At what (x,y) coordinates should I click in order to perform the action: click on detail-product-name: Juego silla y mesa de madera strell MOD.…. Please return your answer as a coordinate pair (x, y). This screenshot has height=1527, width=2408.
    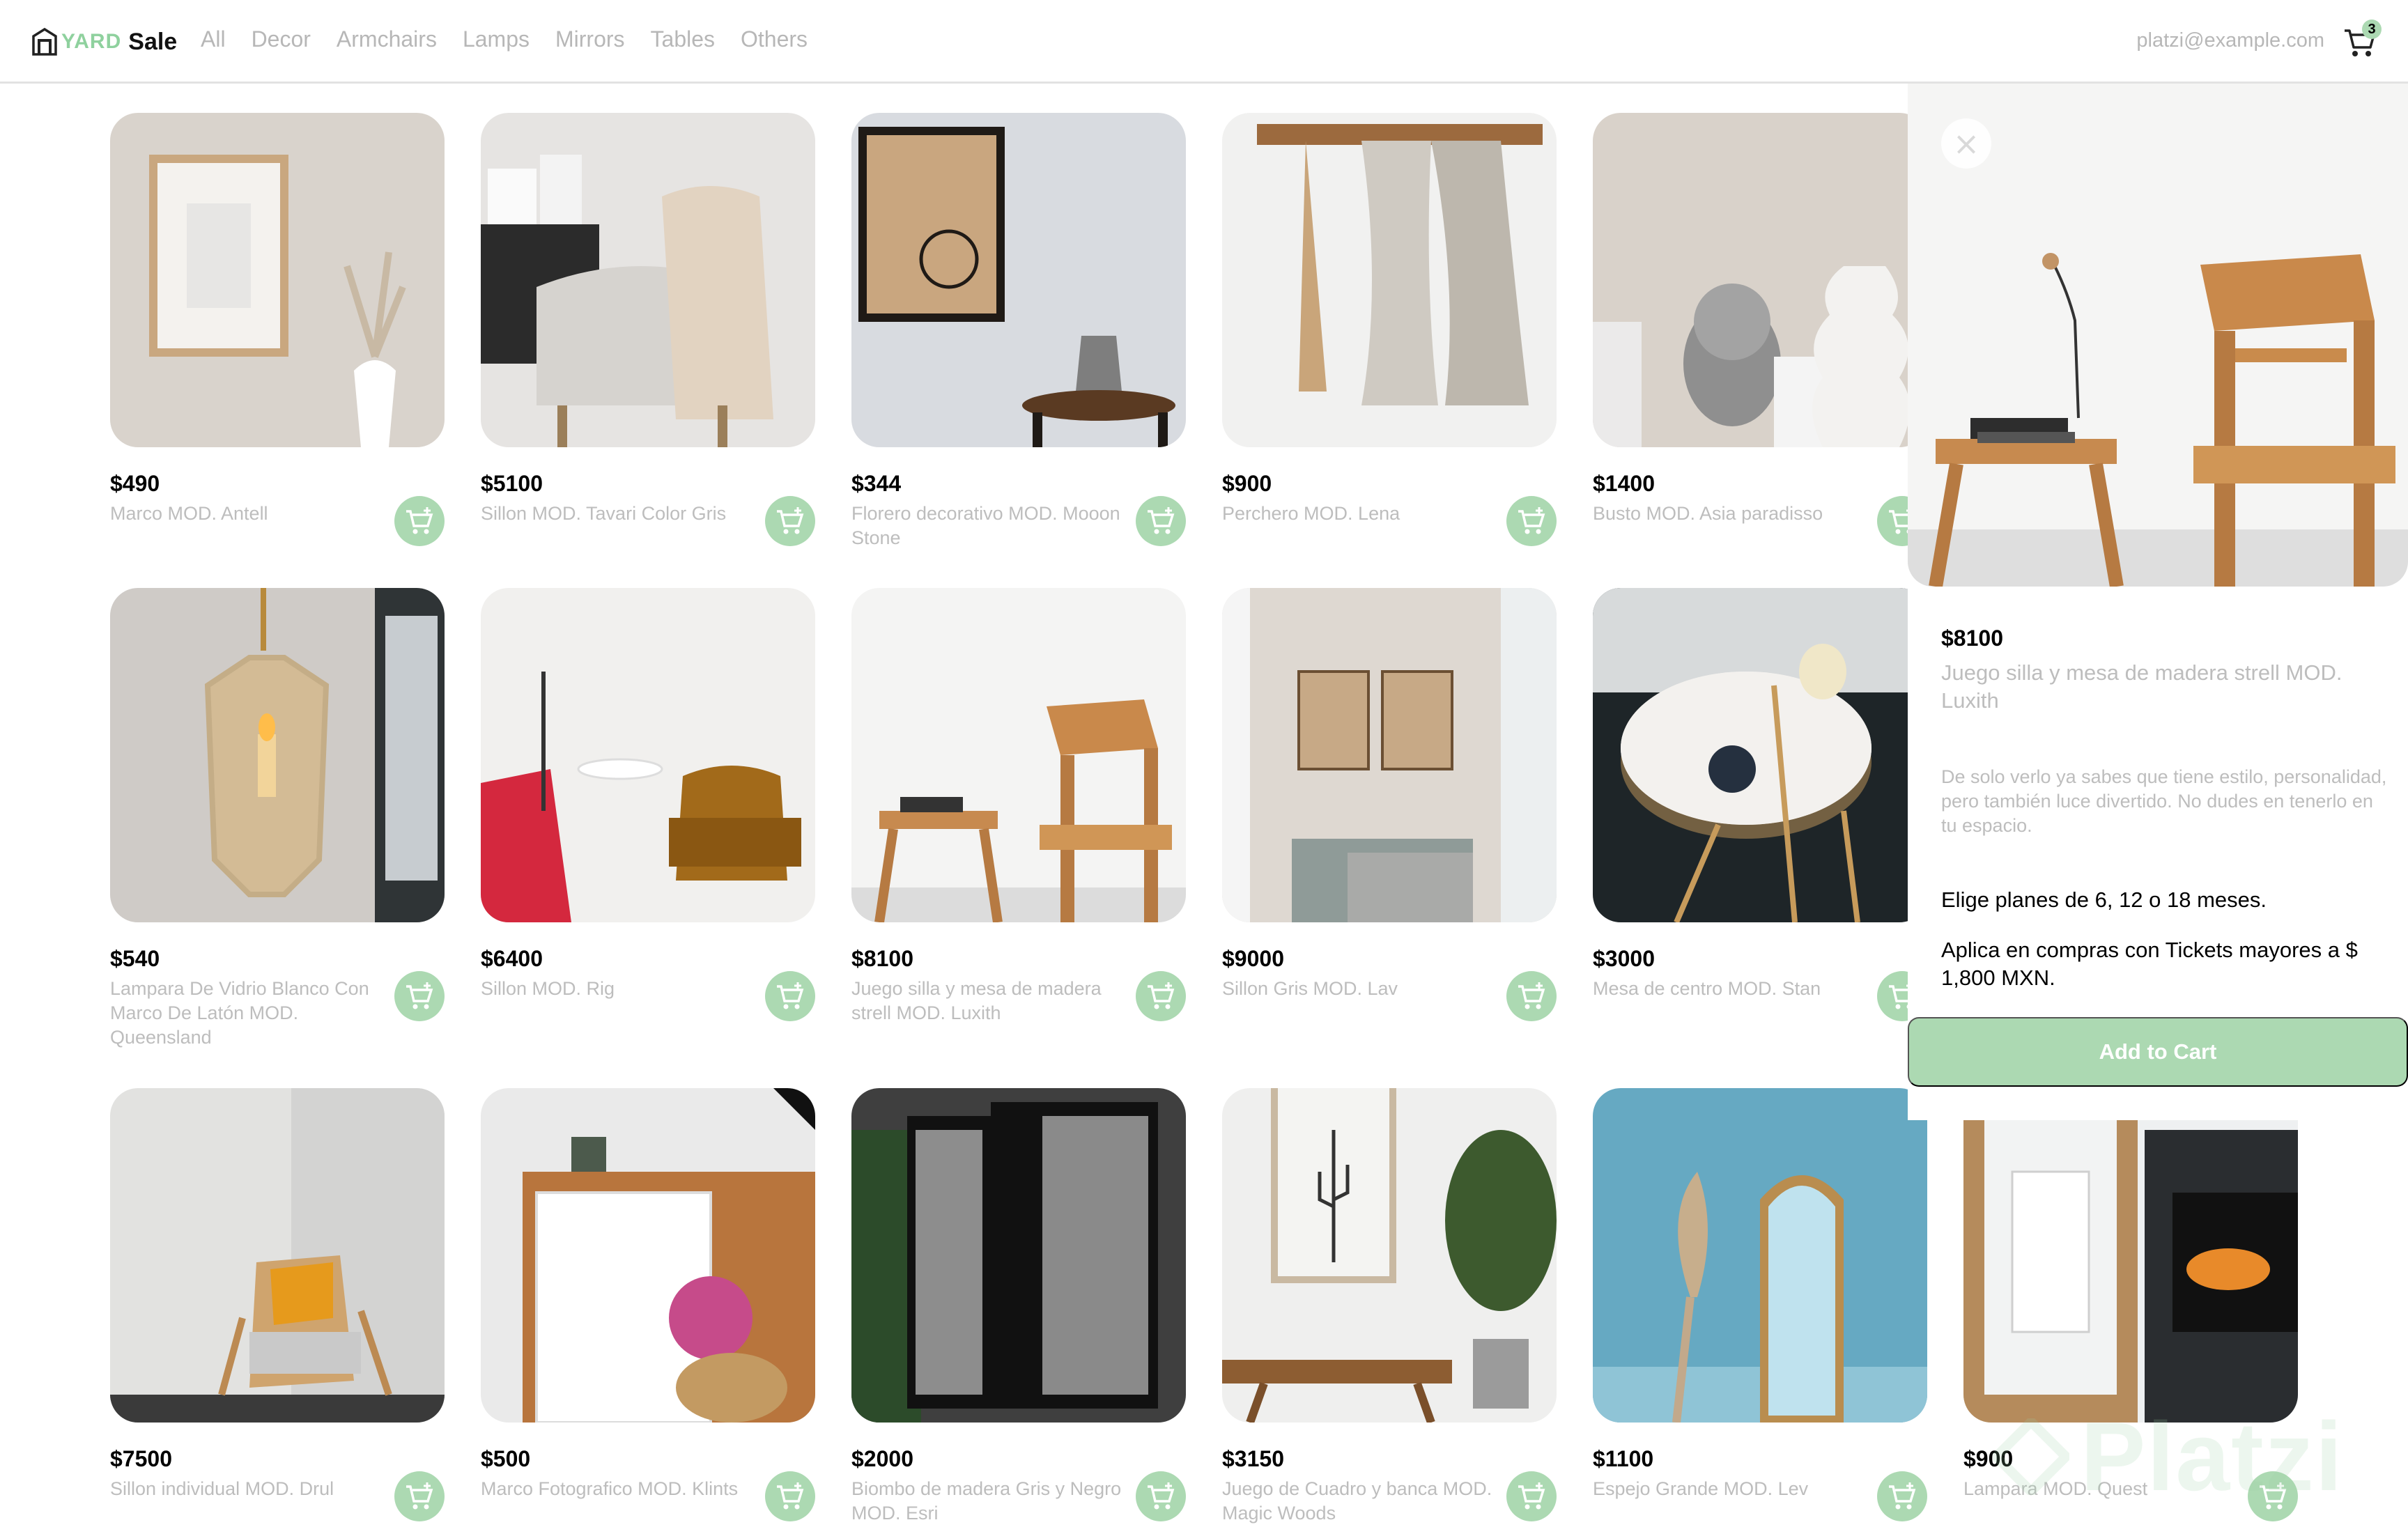
    Looking at the image, I should click on (2142, 686).